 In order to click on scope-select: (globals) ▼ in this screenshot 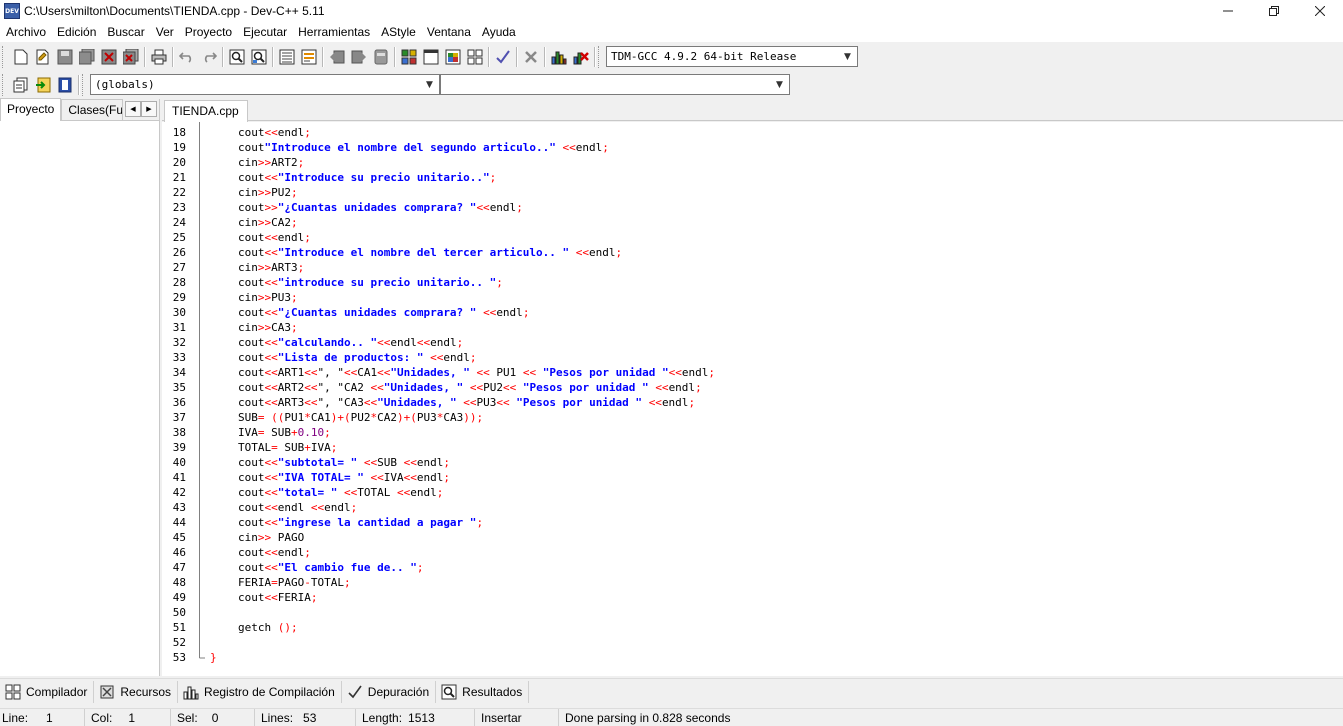, I will do `click(265, 84)`.